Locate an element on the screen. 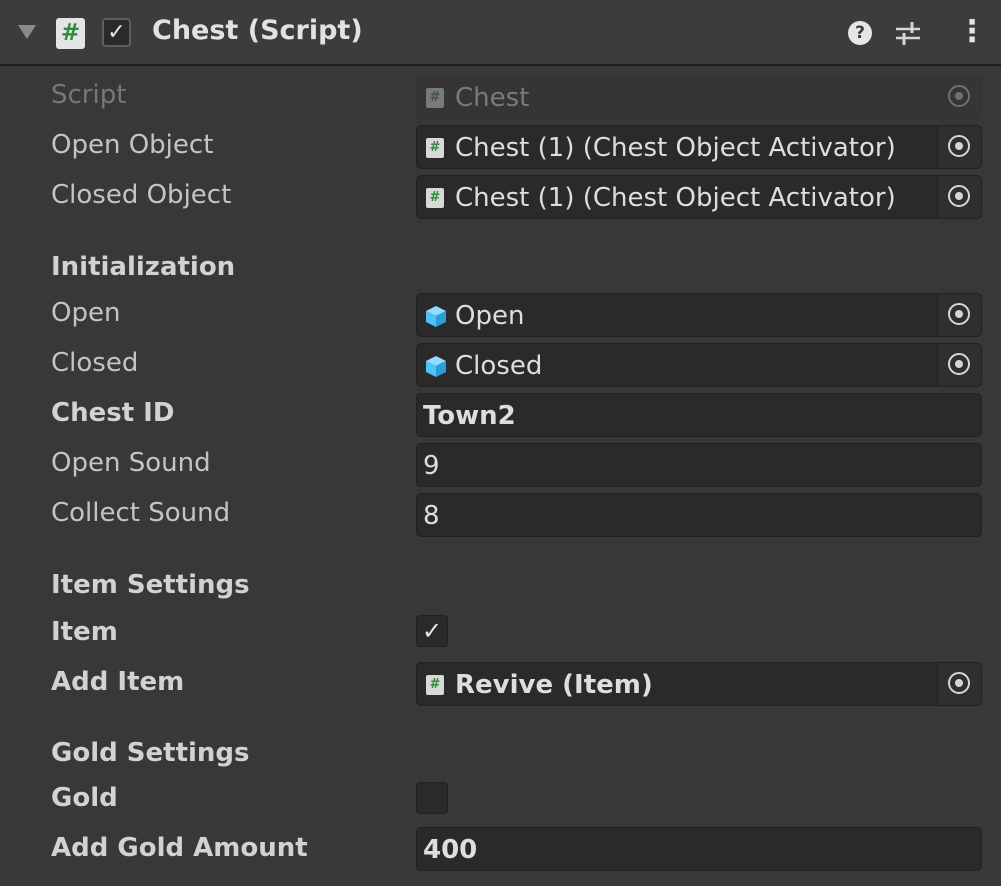 Image resolution: width=1001 pixels, height=886 pixels. closed-object-picker is located at coordinates (959, 197).